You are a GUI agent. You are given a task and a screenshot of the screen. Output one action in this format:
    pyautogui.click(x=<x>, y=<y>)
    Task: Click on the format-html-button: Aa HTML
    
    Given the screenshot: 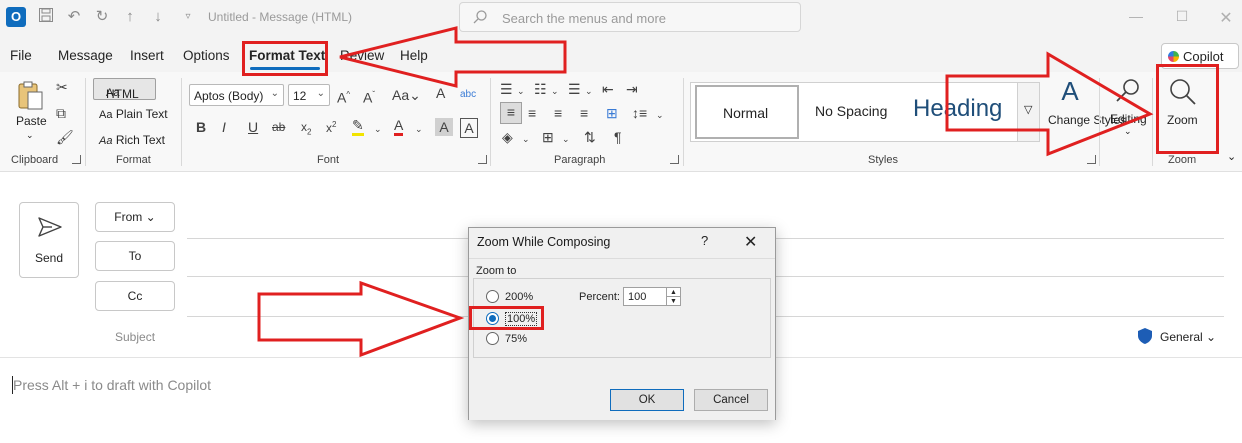 What is the action you would take?
    pyautogui.click(x=124, y=89)
    